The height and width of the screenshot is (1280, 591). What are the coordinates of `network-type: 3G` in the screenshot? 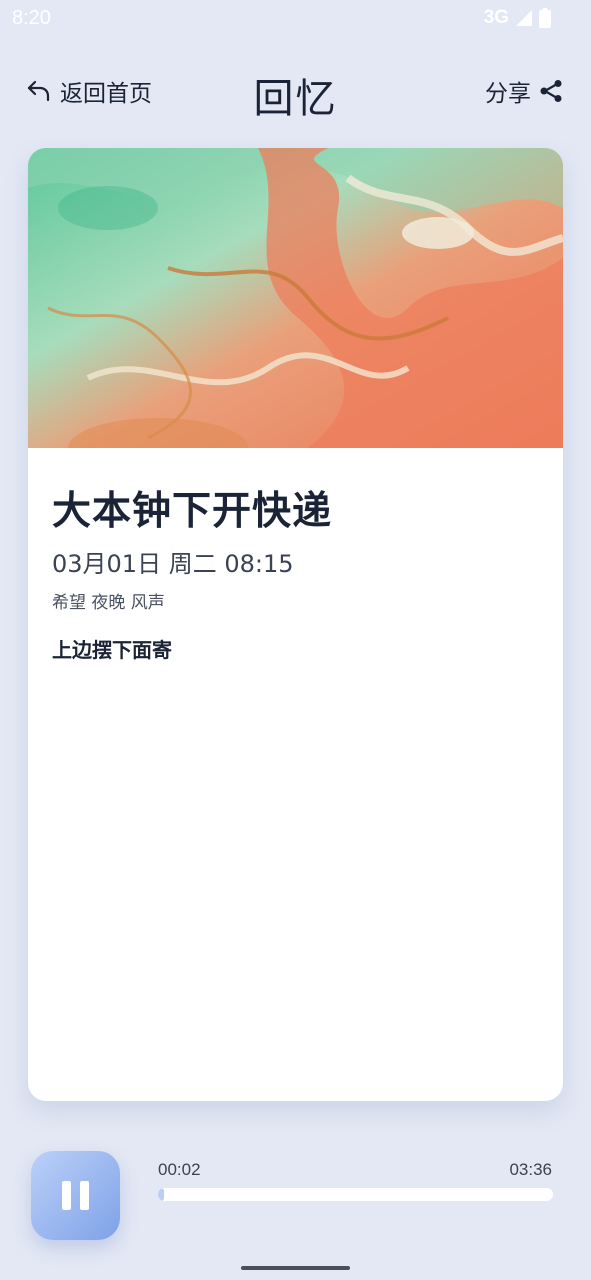 It's located at (496, 17).